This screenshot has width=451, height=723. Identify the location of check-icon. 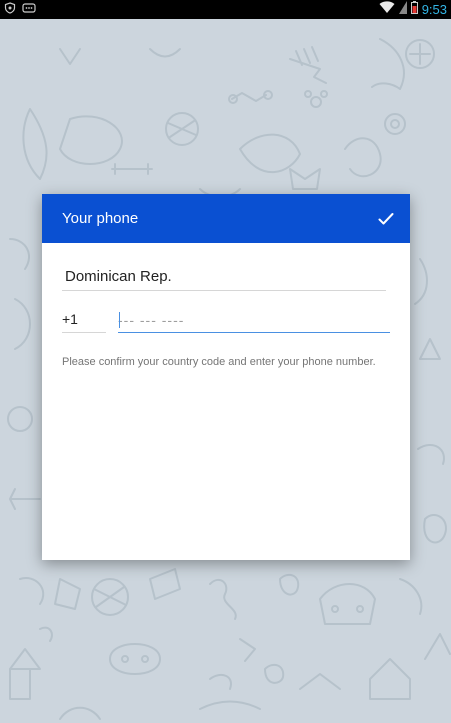
(386, 218).